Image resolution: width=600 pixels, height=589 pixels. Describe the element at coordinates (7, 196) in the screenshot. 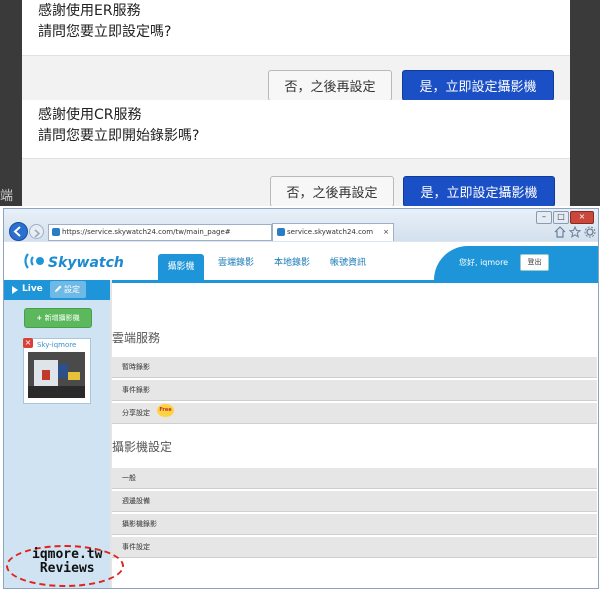

I see `backdrop-partial-text: 端` at that location.